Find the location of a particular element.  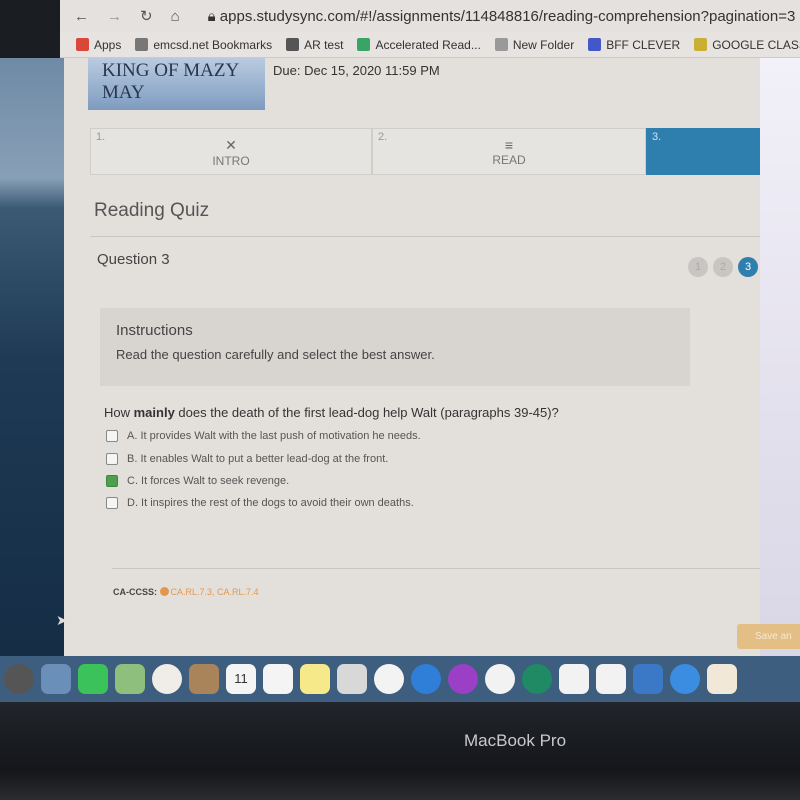

music-icon is located at coordinates (389, 679).